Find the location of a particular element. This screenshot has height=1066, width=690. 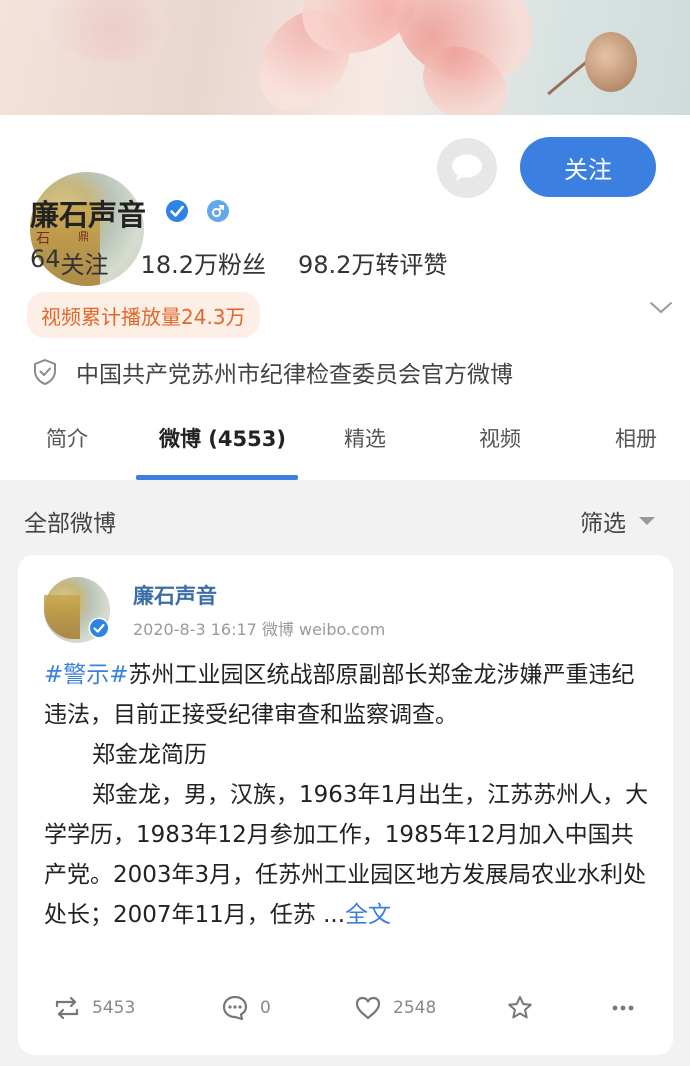

more-button is located at coordinates (623, 1008).